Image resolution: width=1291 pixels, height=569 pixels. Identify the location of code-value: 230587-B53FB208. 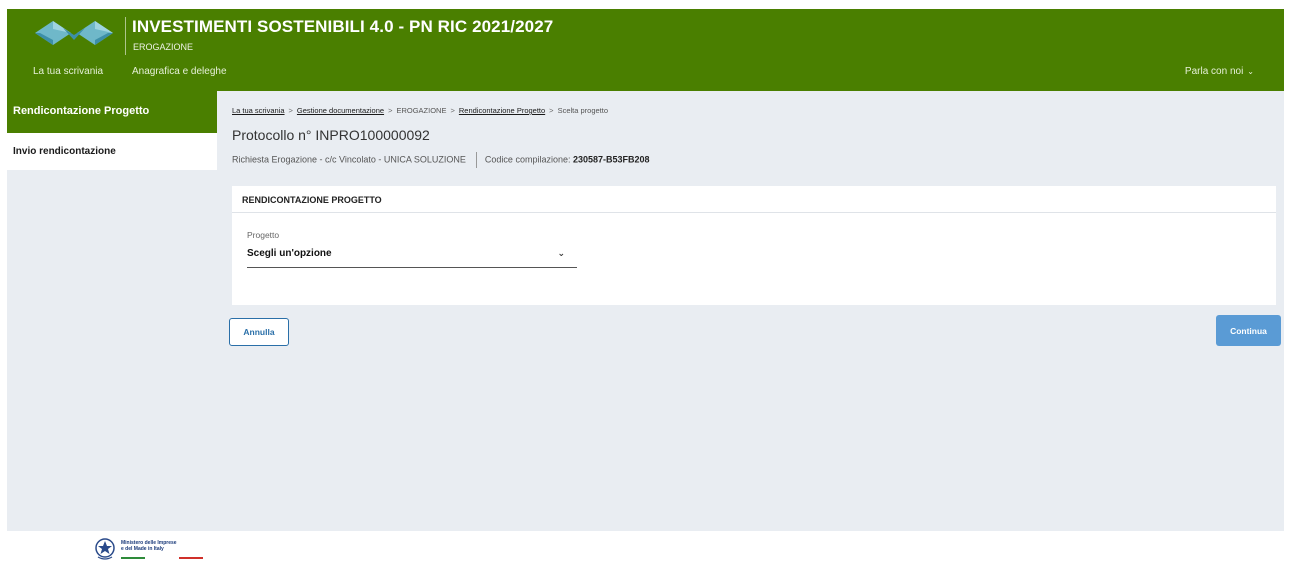
(611, 159).